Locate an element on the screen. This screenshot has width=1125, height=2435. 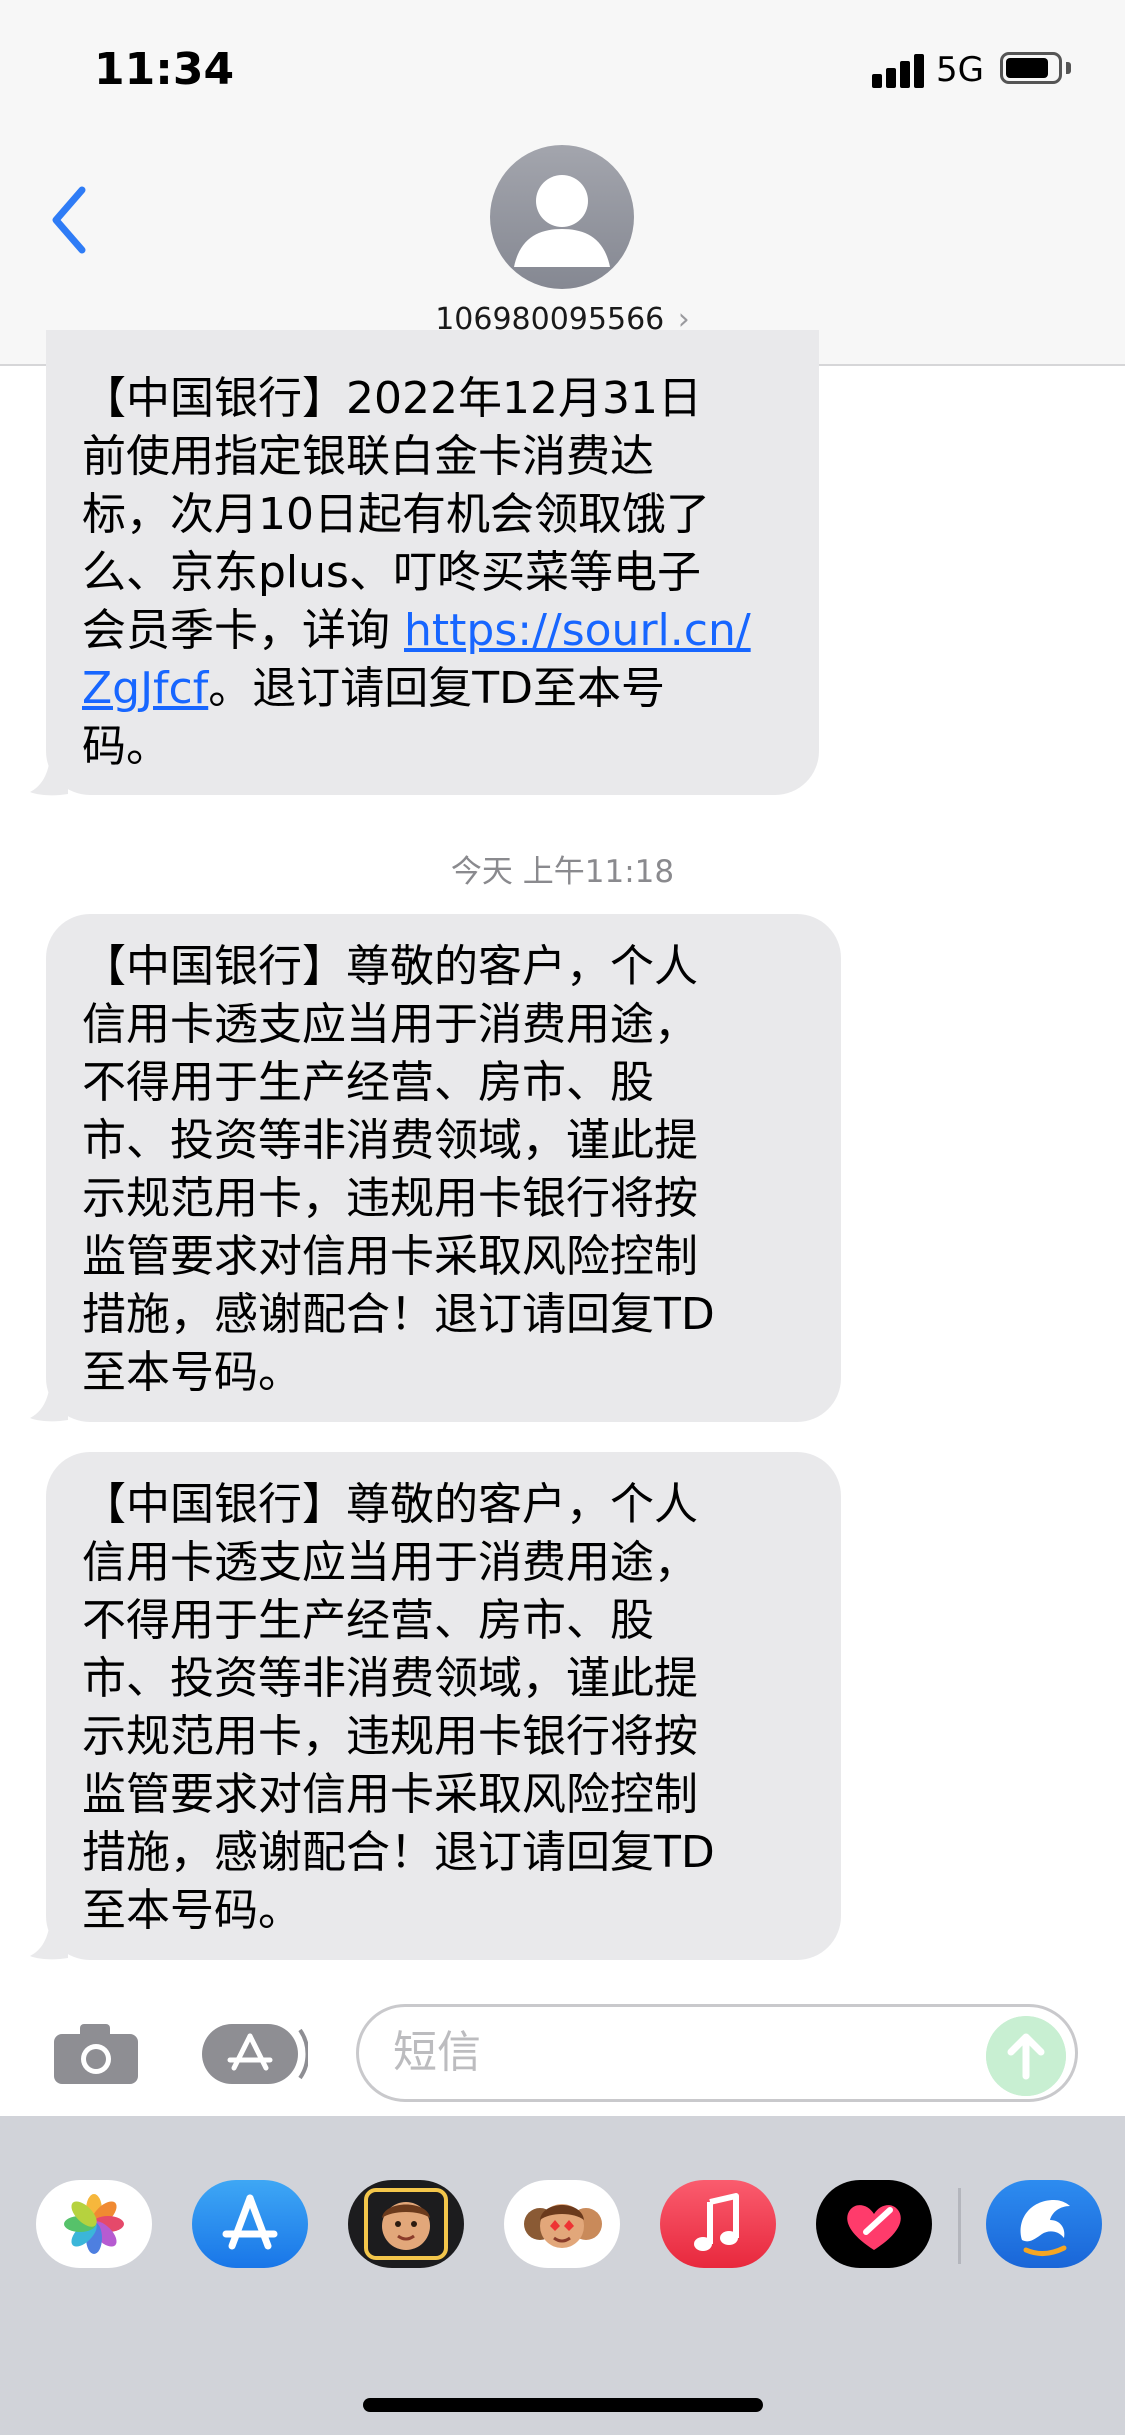
message-timestamp: 今天 上午11:18 is located at coordinates (562, 872).